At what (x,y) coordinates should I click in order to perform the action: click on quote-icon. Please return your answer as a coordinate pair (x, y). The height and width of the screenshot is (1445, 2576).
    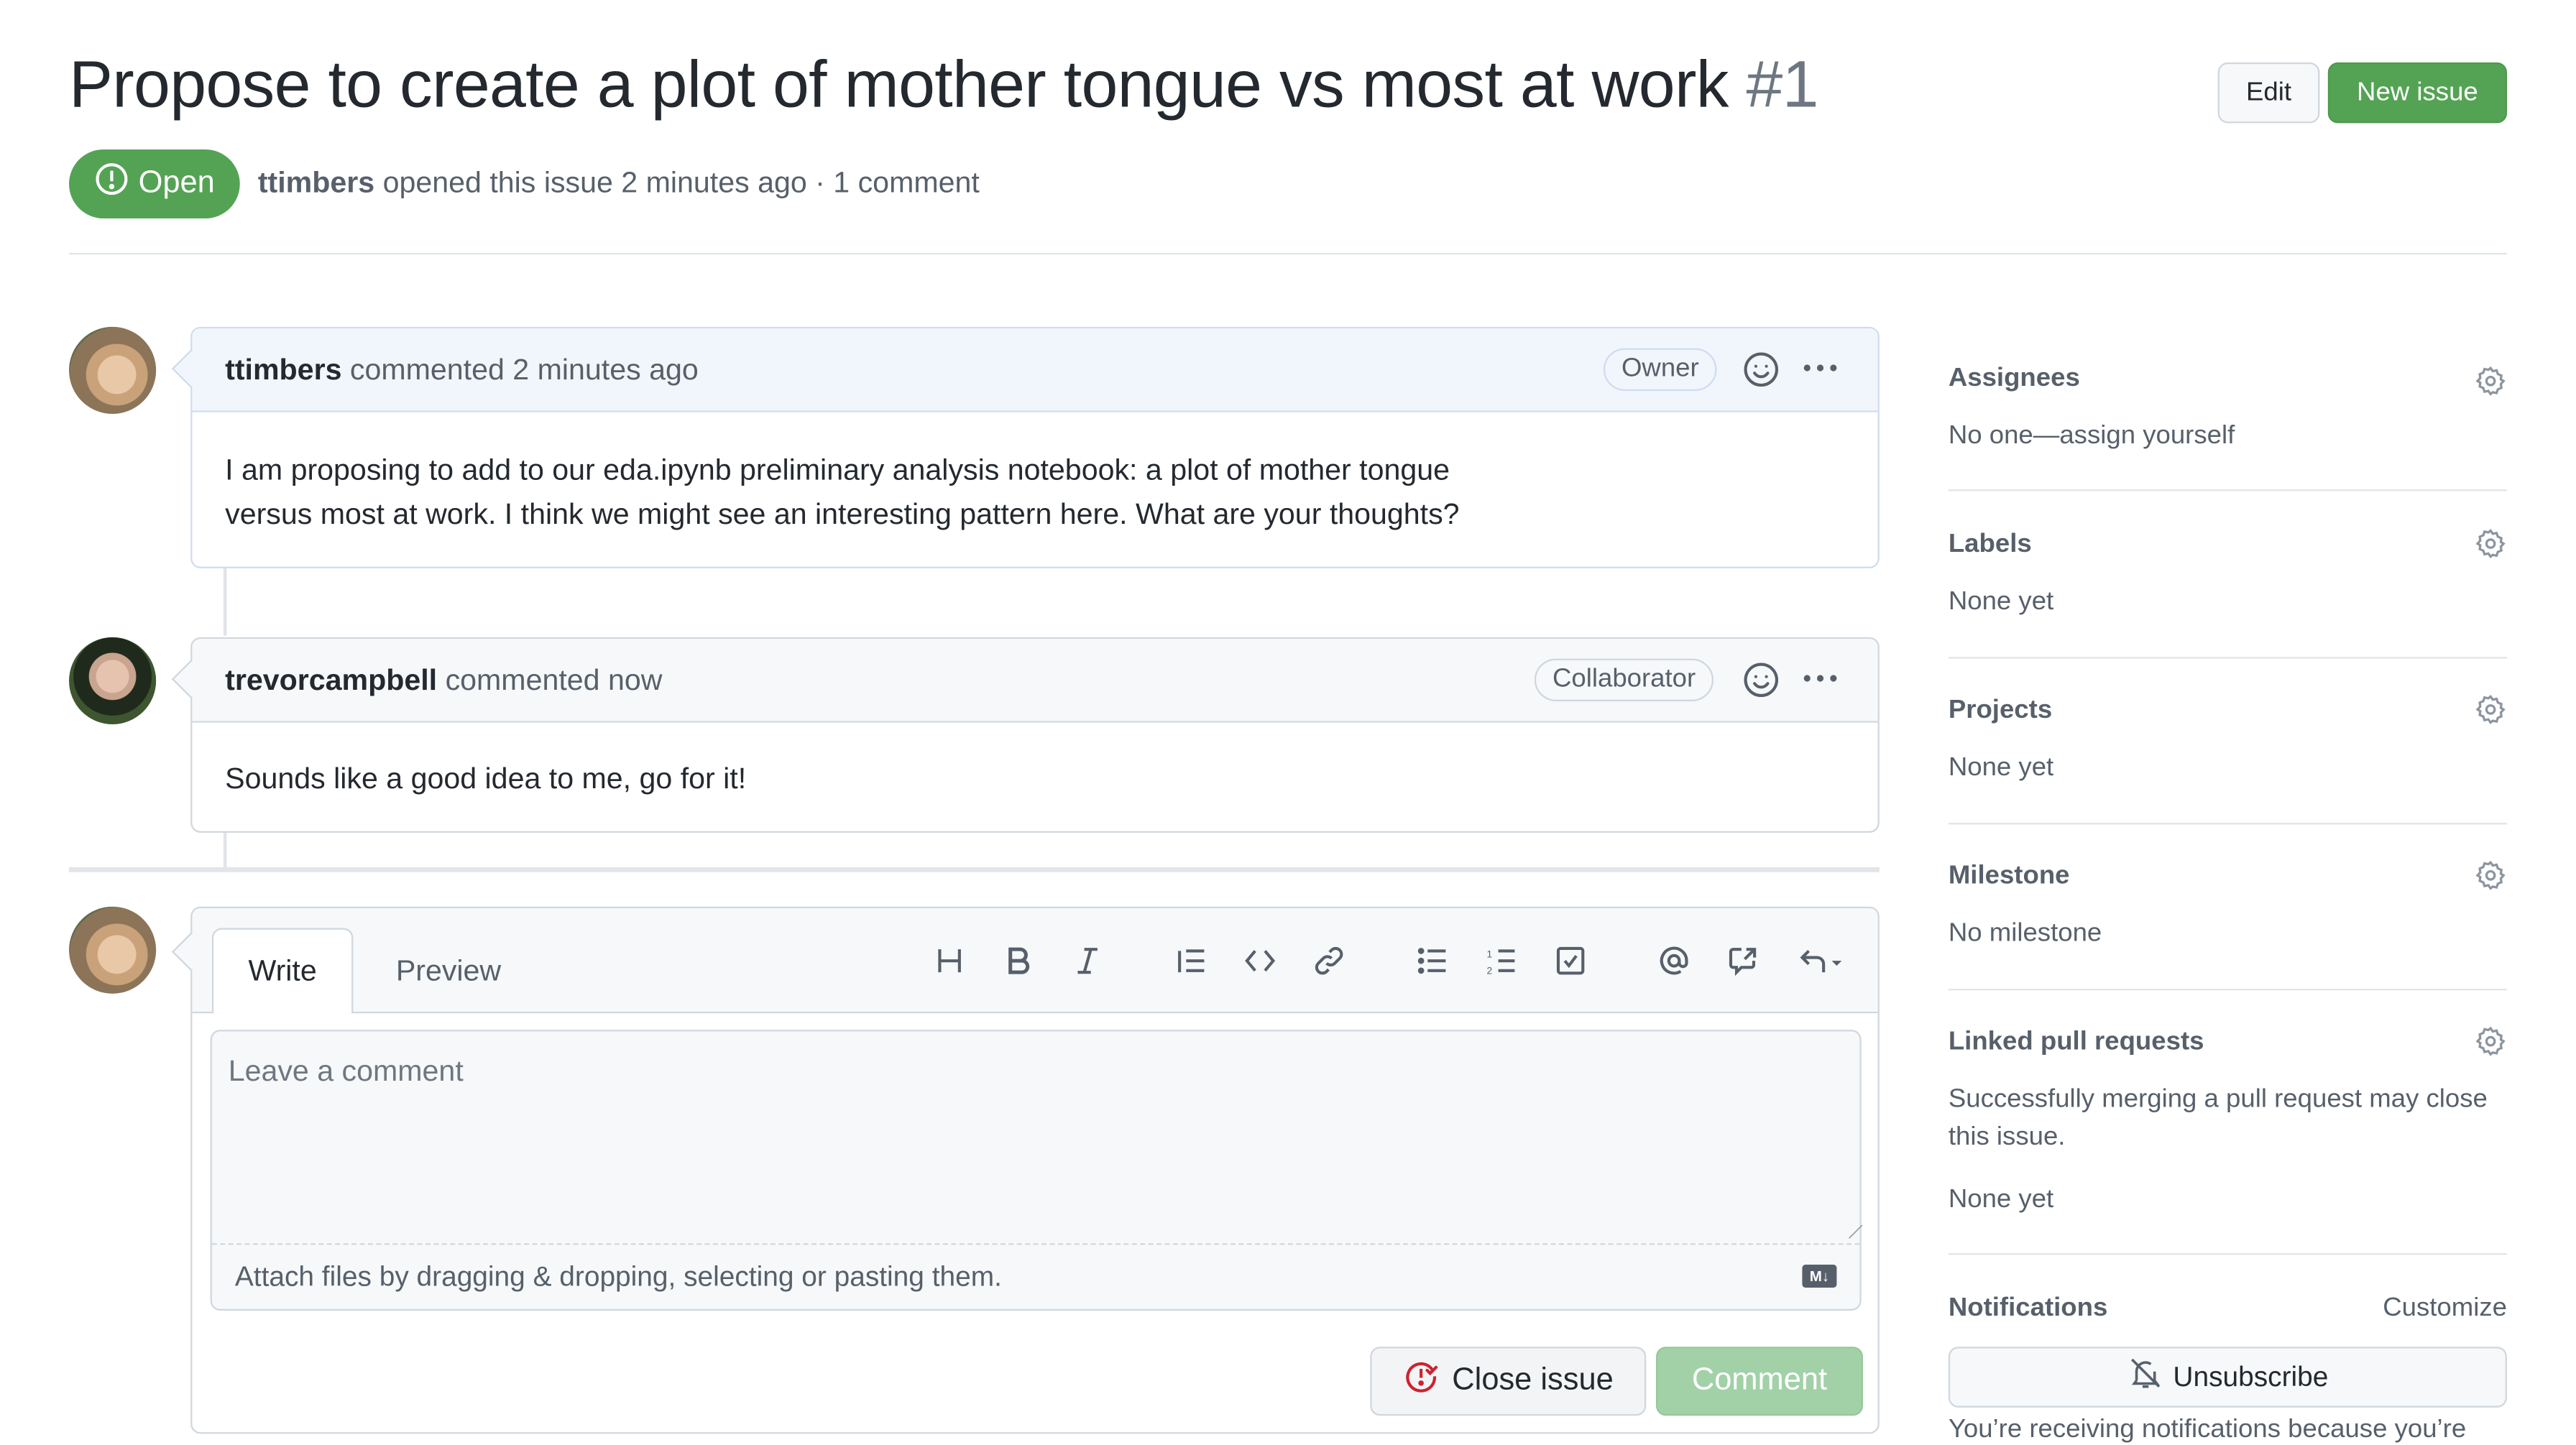
    Looking at the image, I should click on (1191, 961).